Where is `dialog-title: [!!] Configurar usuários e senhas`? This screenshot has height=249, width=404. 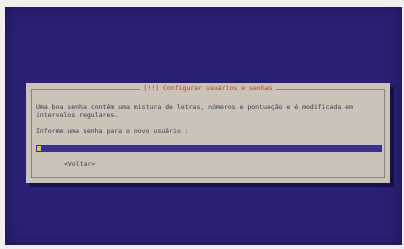 dialog-title: [!!] Configurar usuários e senhas is located at coordinates (208, 88).